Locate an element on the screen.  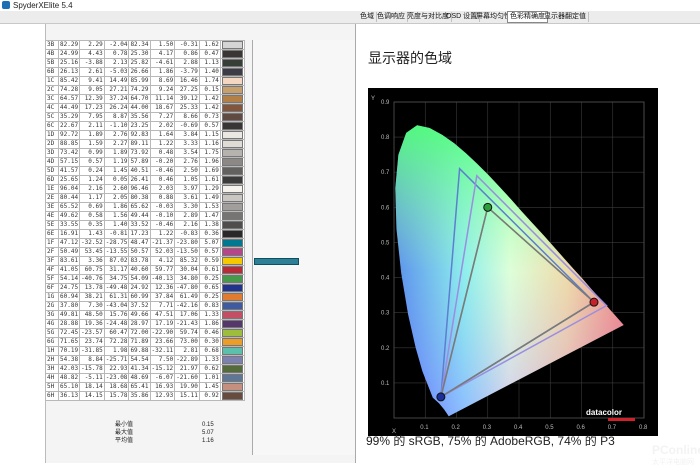
table-cell-a: 73.42 is located at coordinates (69, 153).